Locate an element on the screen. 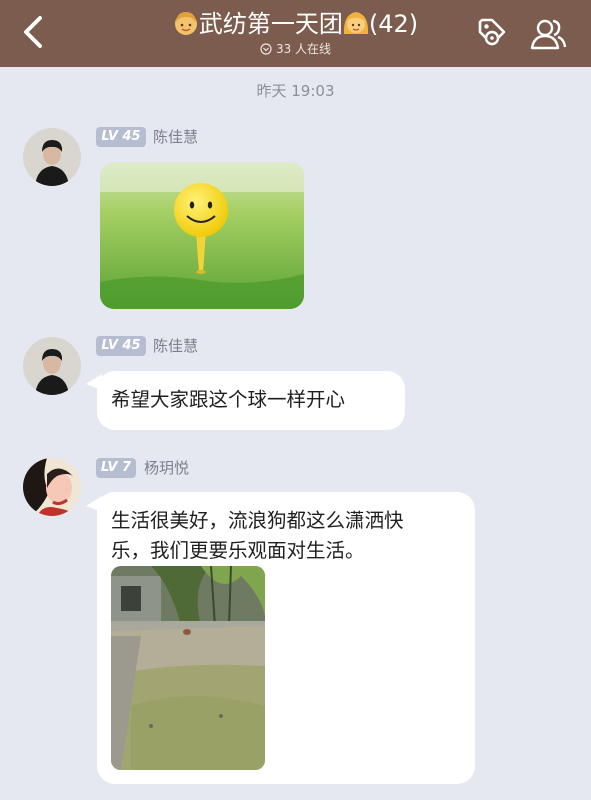 The image size is (591, 800). tag-settings-icon is located at coordinates (490, 34).